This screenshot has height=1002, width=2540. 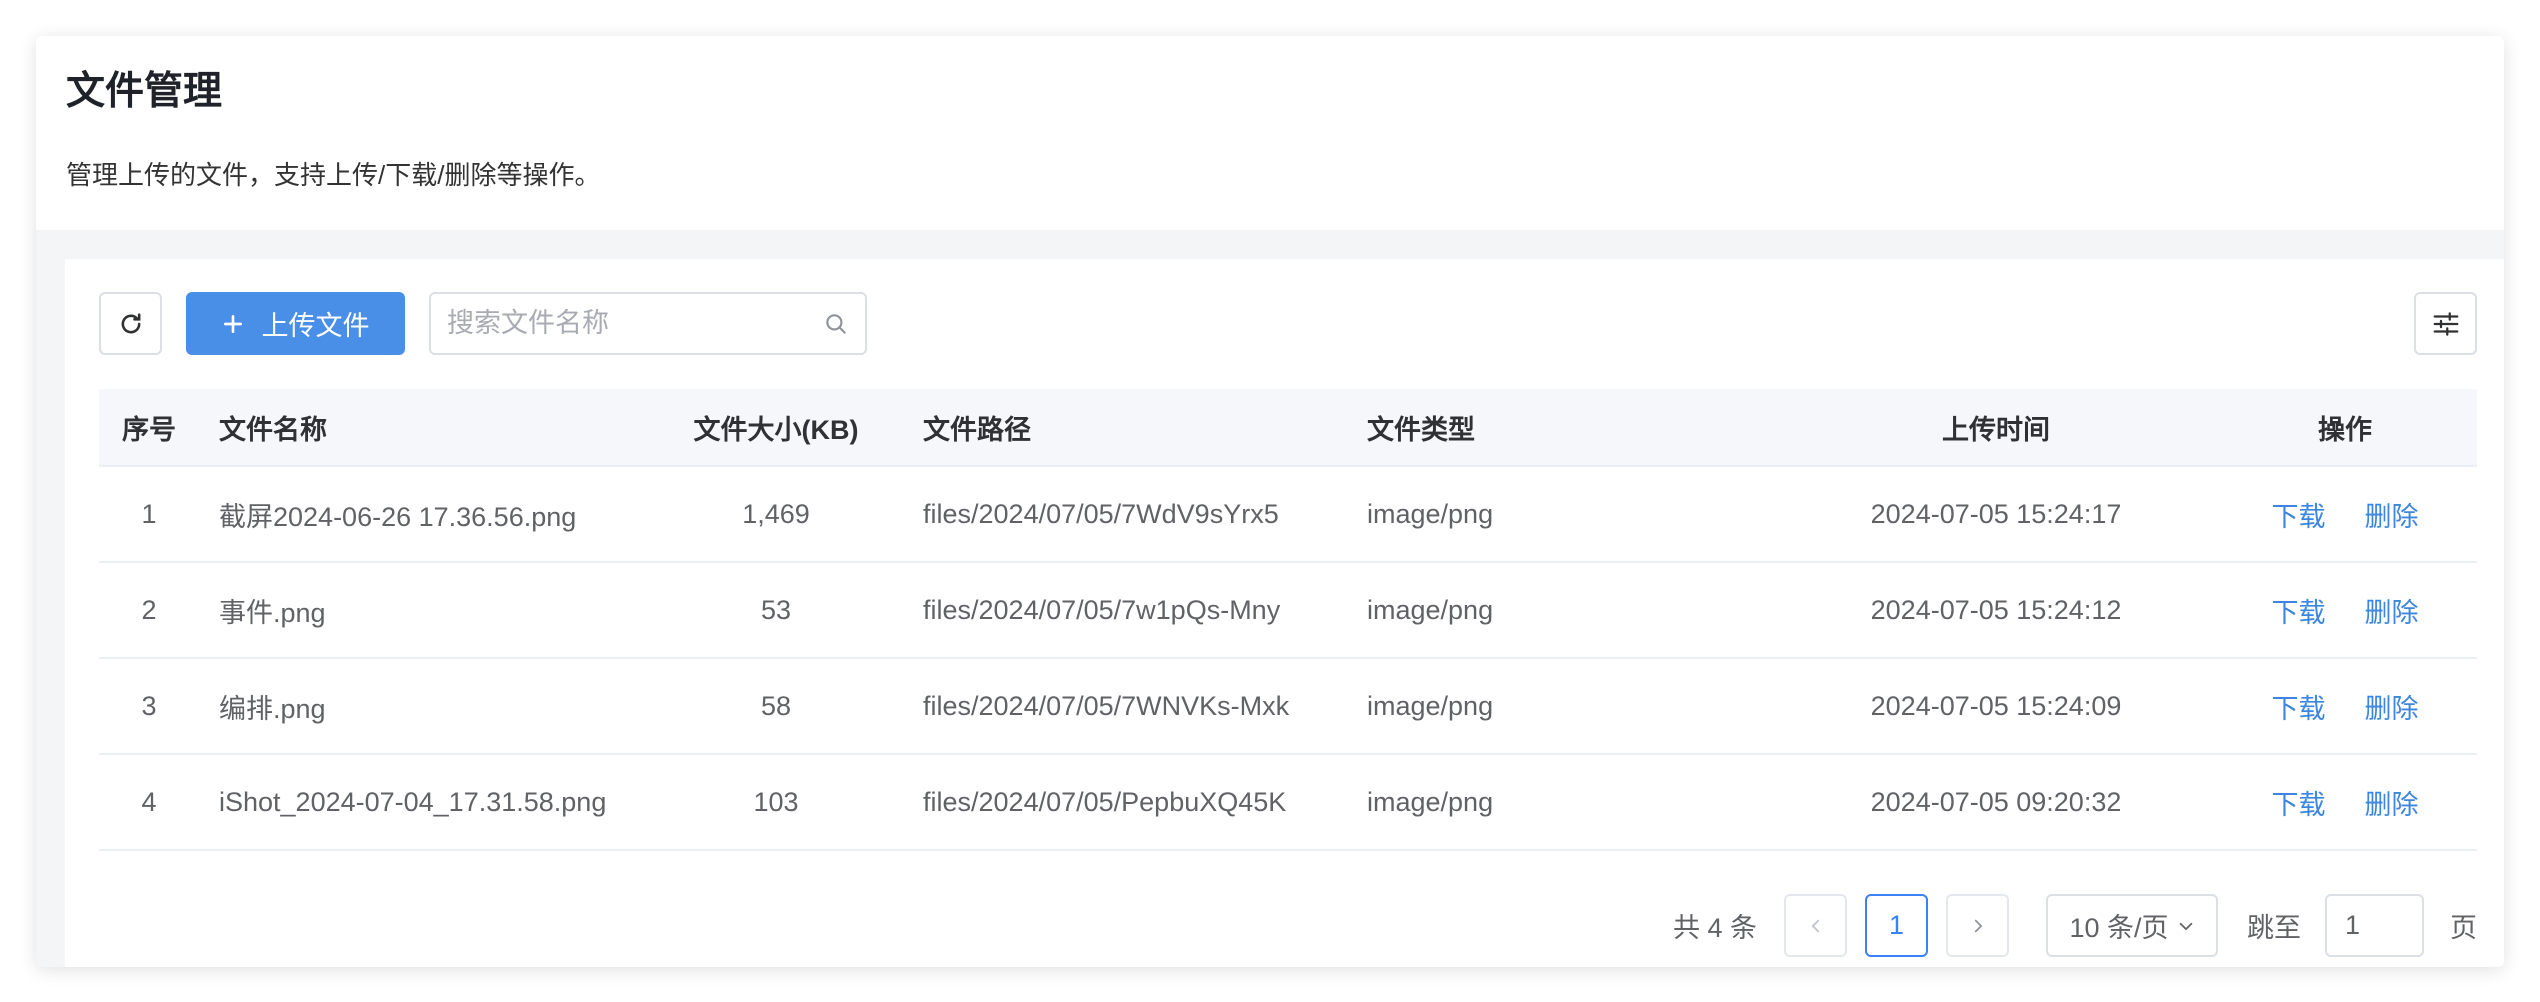 What do you see at coordinates (272, 612) in the screenshot?
I see `row-file-name: 事件.png` at bounding box center [272, 612].